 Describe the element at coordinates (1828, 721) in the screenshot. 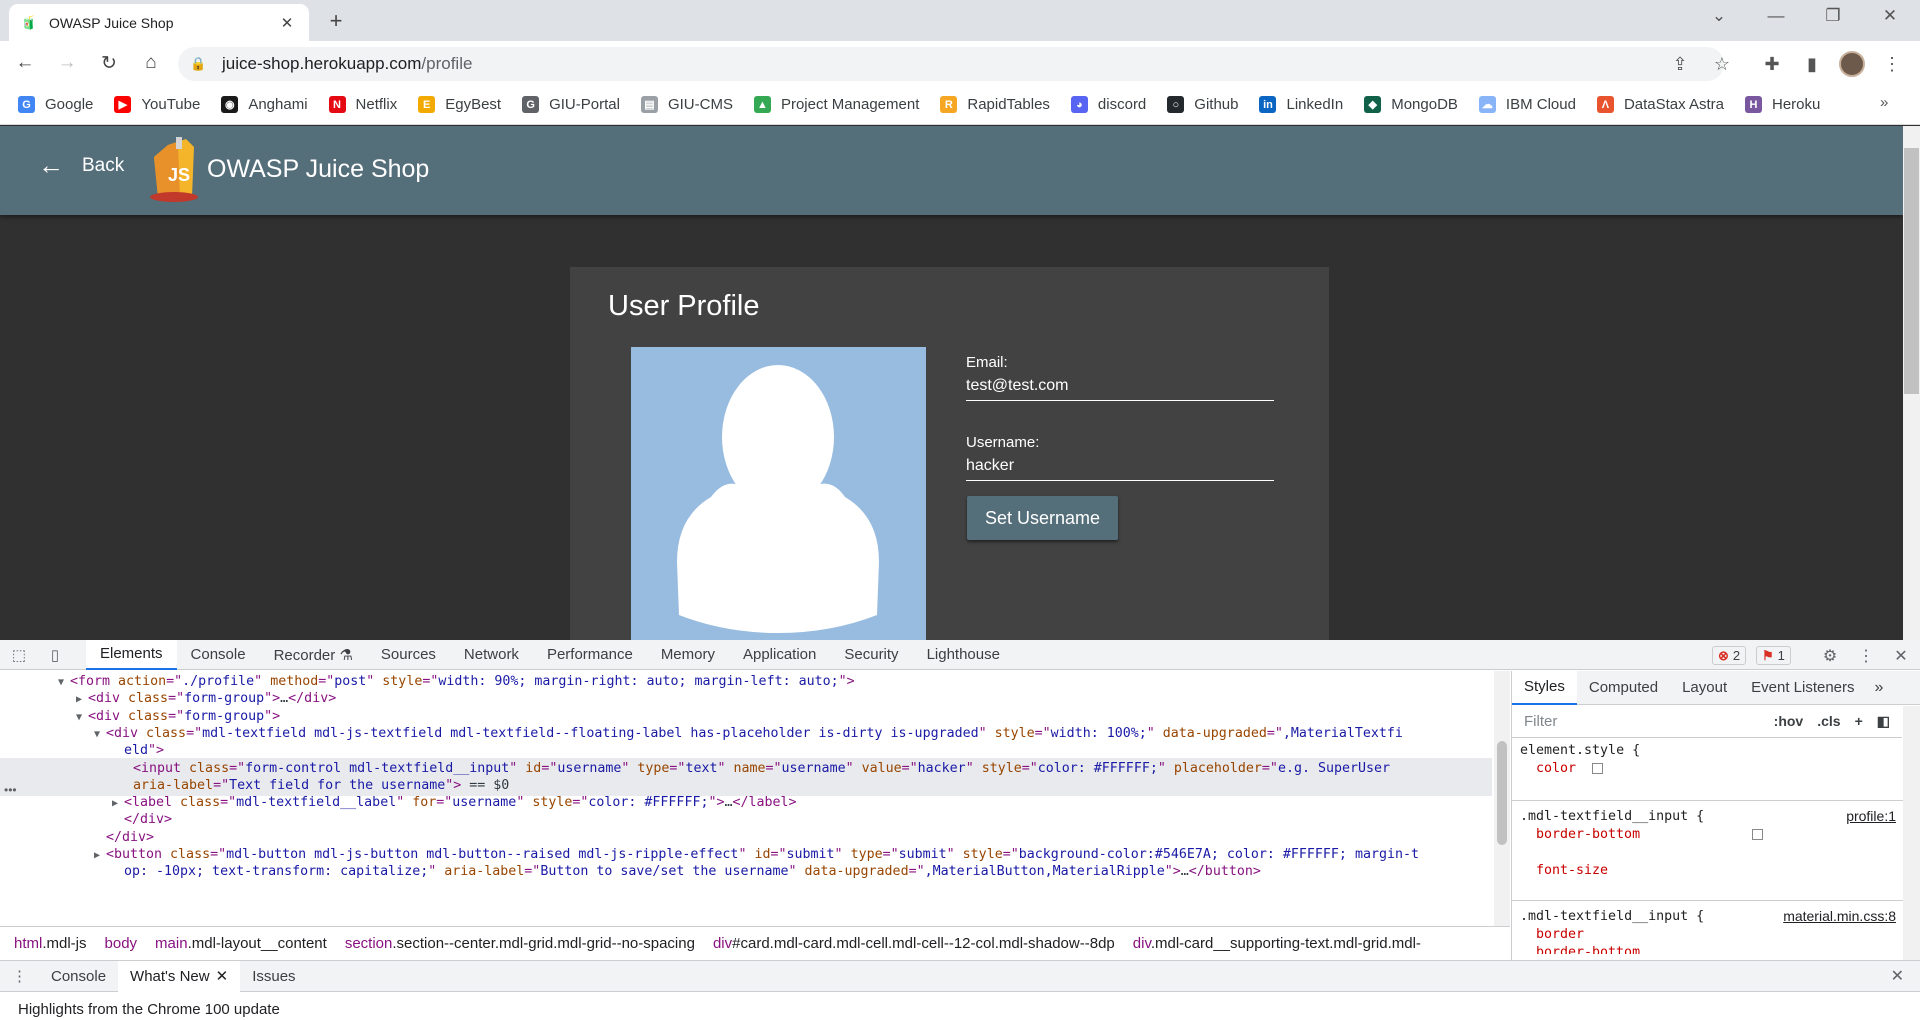

I see `cls-toggle: .cls` at that location.